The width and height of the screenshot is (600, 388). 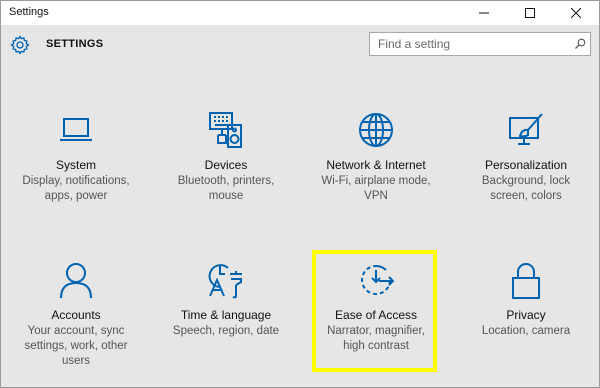 I want to click on tile-name: Personalization, so click(x=526, y=165).